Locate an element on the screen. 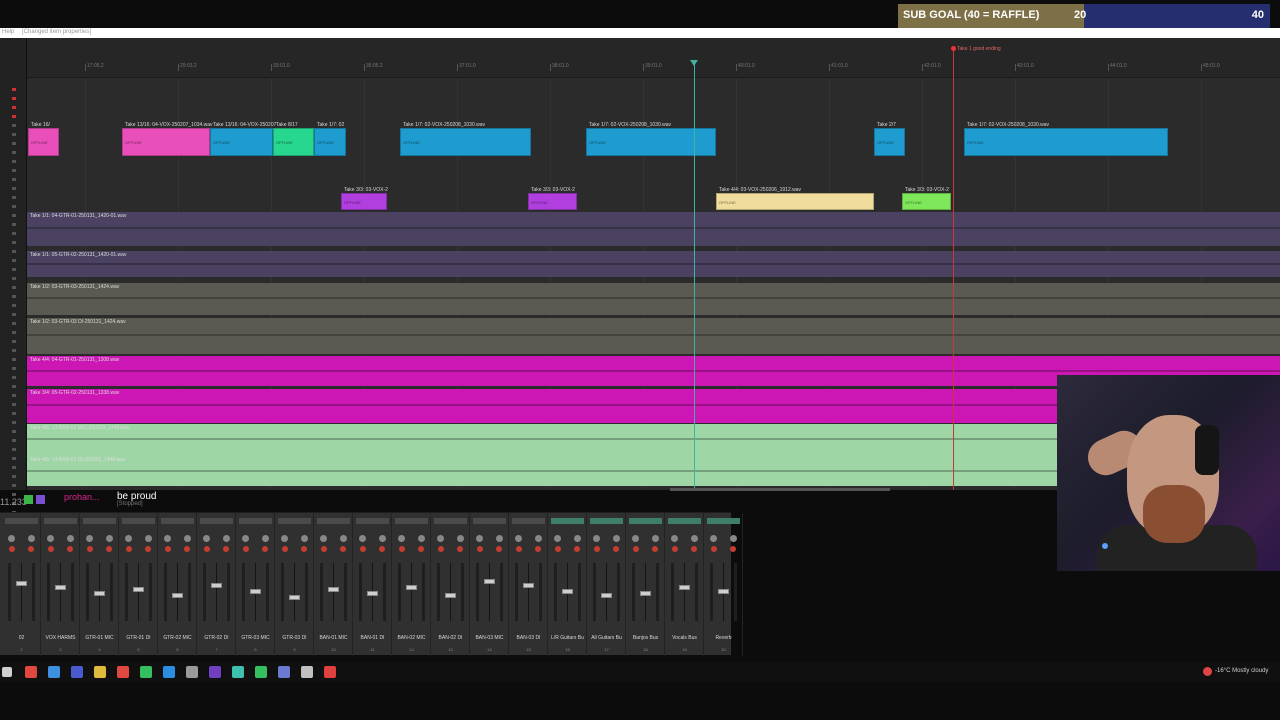 The height and width of the screenshot is (720, 1280). media-item: Take 3/3: 03-VOX-2 OFFLINE is located at coordinates (926, 198).